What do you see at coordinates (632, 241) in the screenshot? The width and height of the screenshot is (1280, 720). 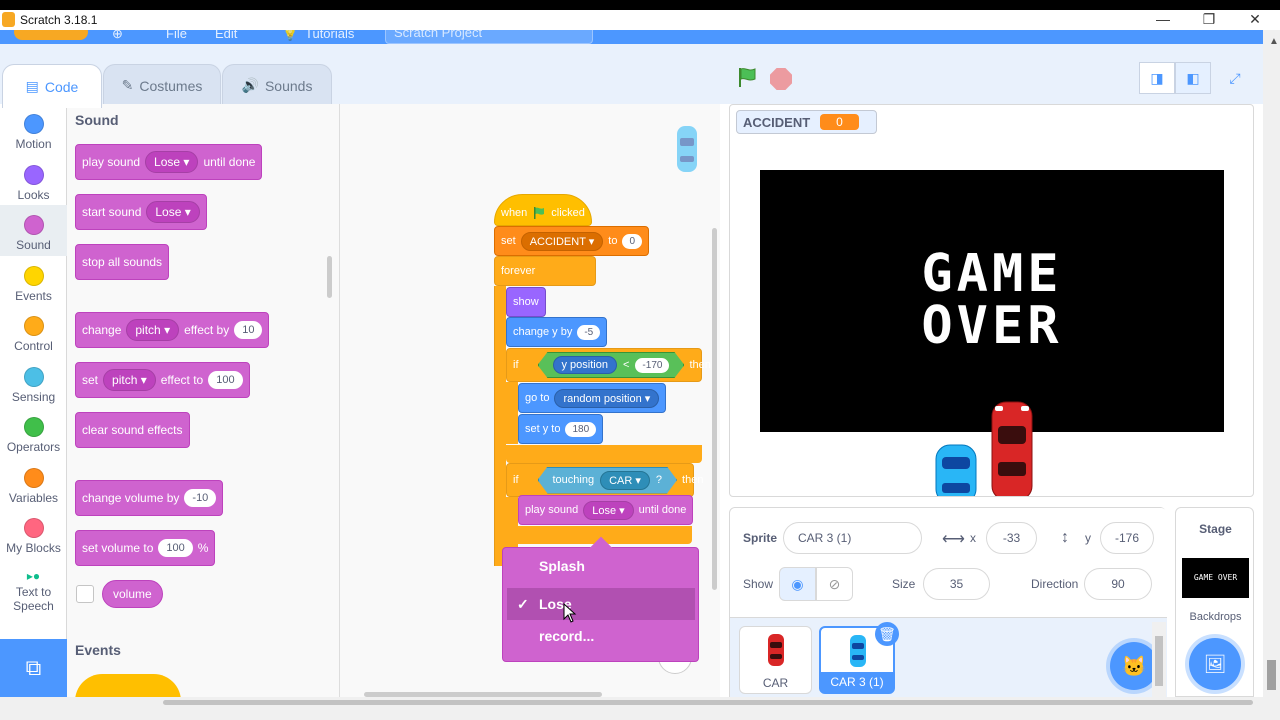 I see `value-input: 0` at bounding box center [632, 241].